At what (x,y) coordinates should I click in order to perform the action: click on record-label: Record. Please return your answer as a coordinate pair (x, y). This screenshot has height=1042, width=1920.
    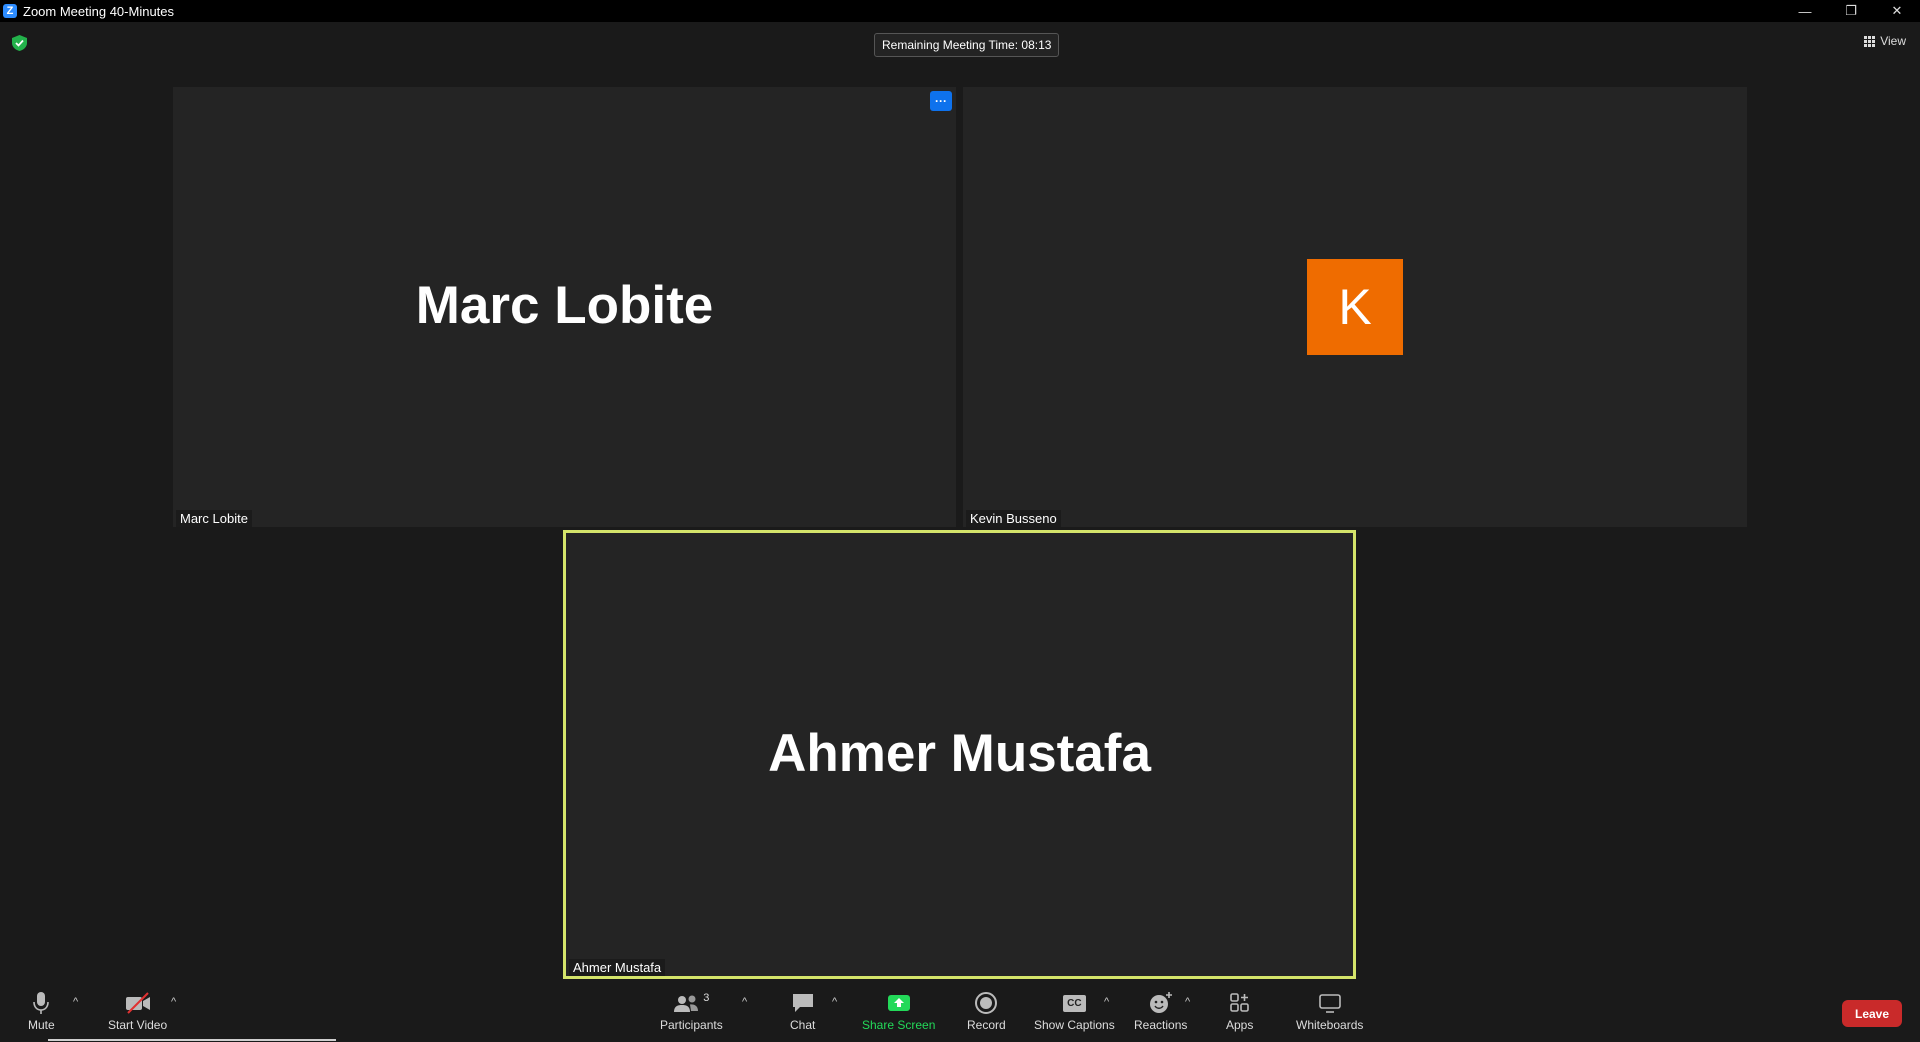
    Looking at the image, I should click on (986, 1025).